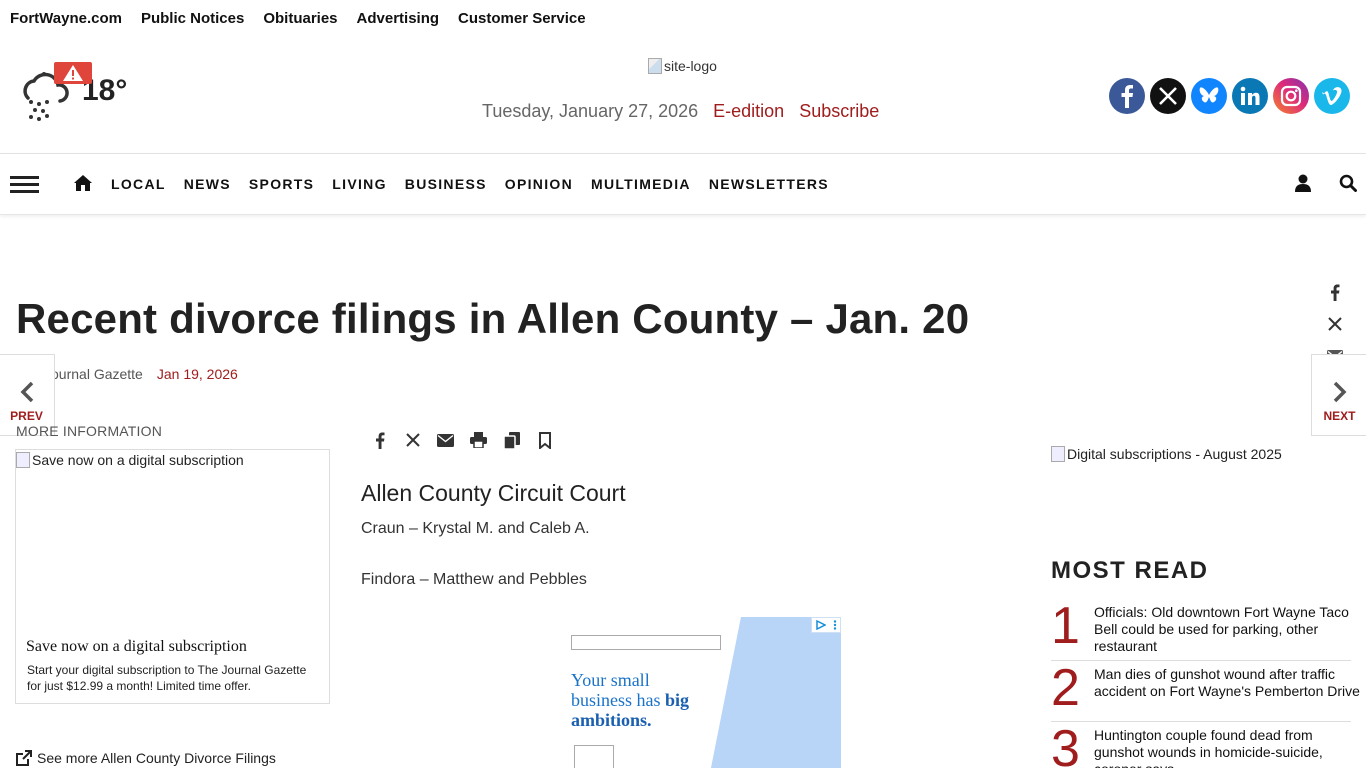  What do you see at coordinates (611, 720) in the screenshot?
I see `ad-line-3: ambitions.` at bounding box center [611, 720].